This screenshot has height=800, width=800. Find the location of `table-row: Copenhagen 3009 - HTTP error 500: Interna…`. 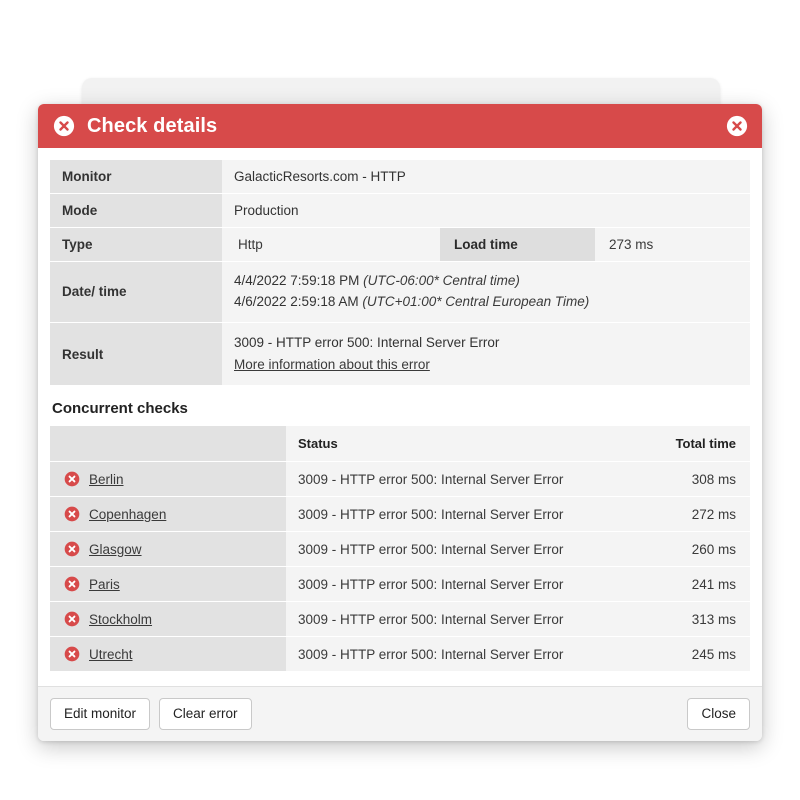

table-row: Copenhagen 3009 - HTTP error 500: Interna… is located at coordinates (400, 514).